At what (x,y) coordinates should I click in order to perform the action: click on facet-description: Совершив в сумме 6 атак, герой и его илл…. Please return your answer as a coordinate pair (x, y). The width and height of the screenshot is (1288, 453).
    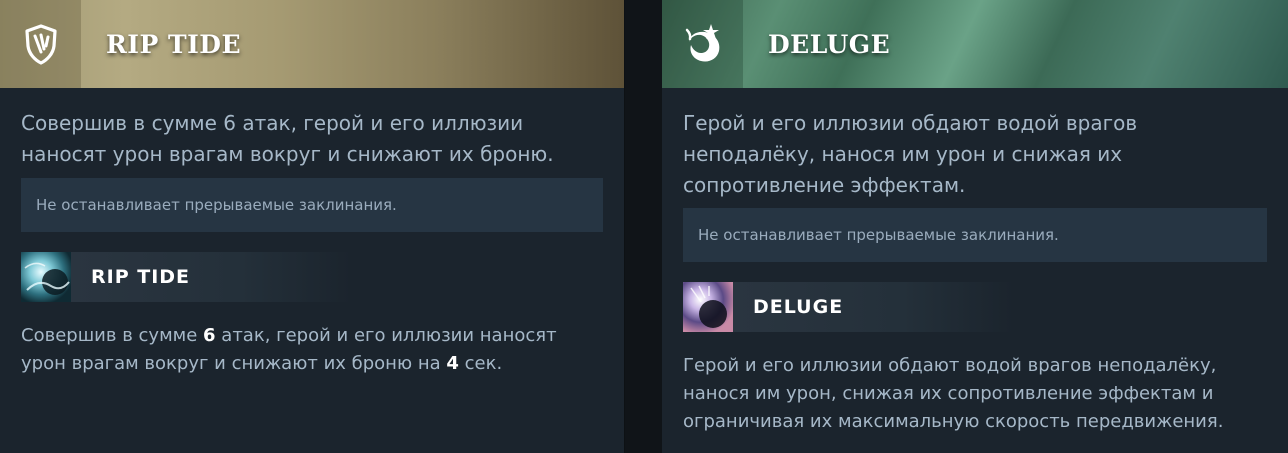
    Looking at the image, I should click on (287, 138).